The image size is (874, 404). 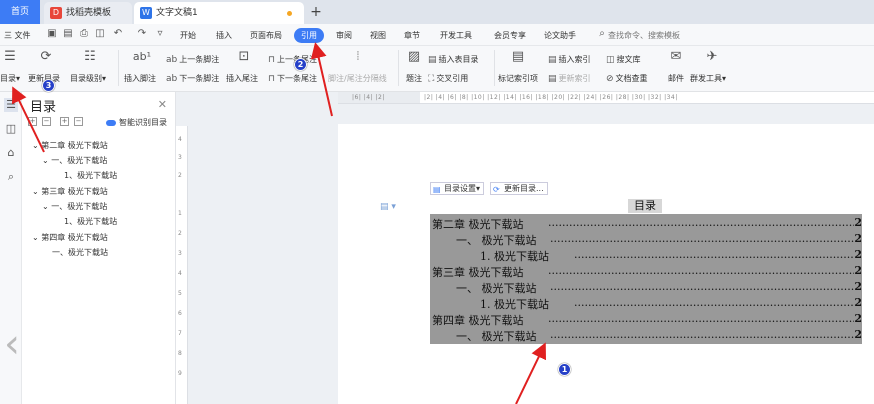 I want to click on remove-item-icon: −, so click(x=78, y=121).